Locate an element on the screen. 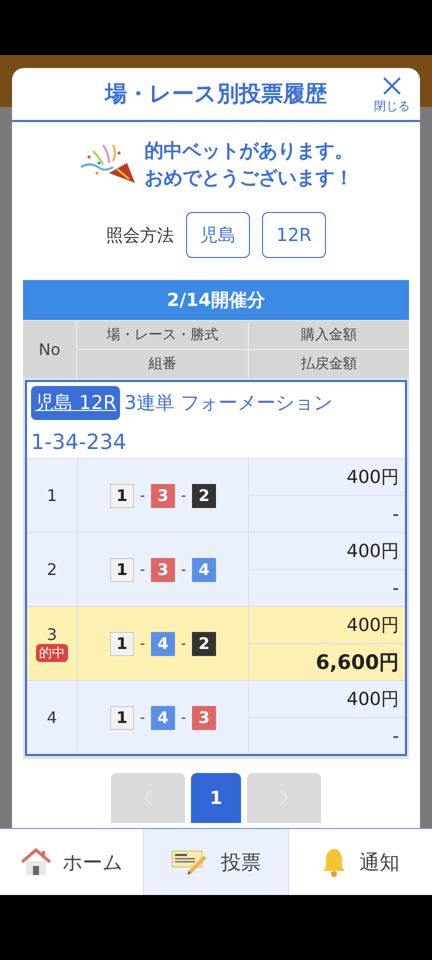  congrats-message: 的中ベットがあります。 is located at coordinates (249, 151).